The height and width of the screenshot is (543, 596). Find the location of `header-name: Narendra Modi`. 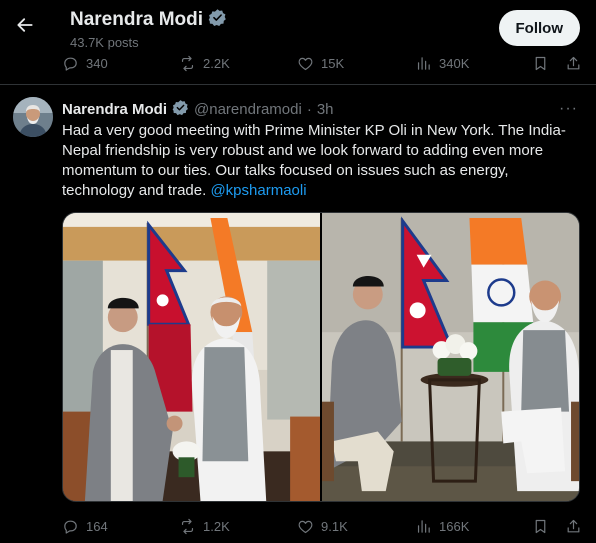

header-name: Narendra Modi is located at coordinates (137, 19).